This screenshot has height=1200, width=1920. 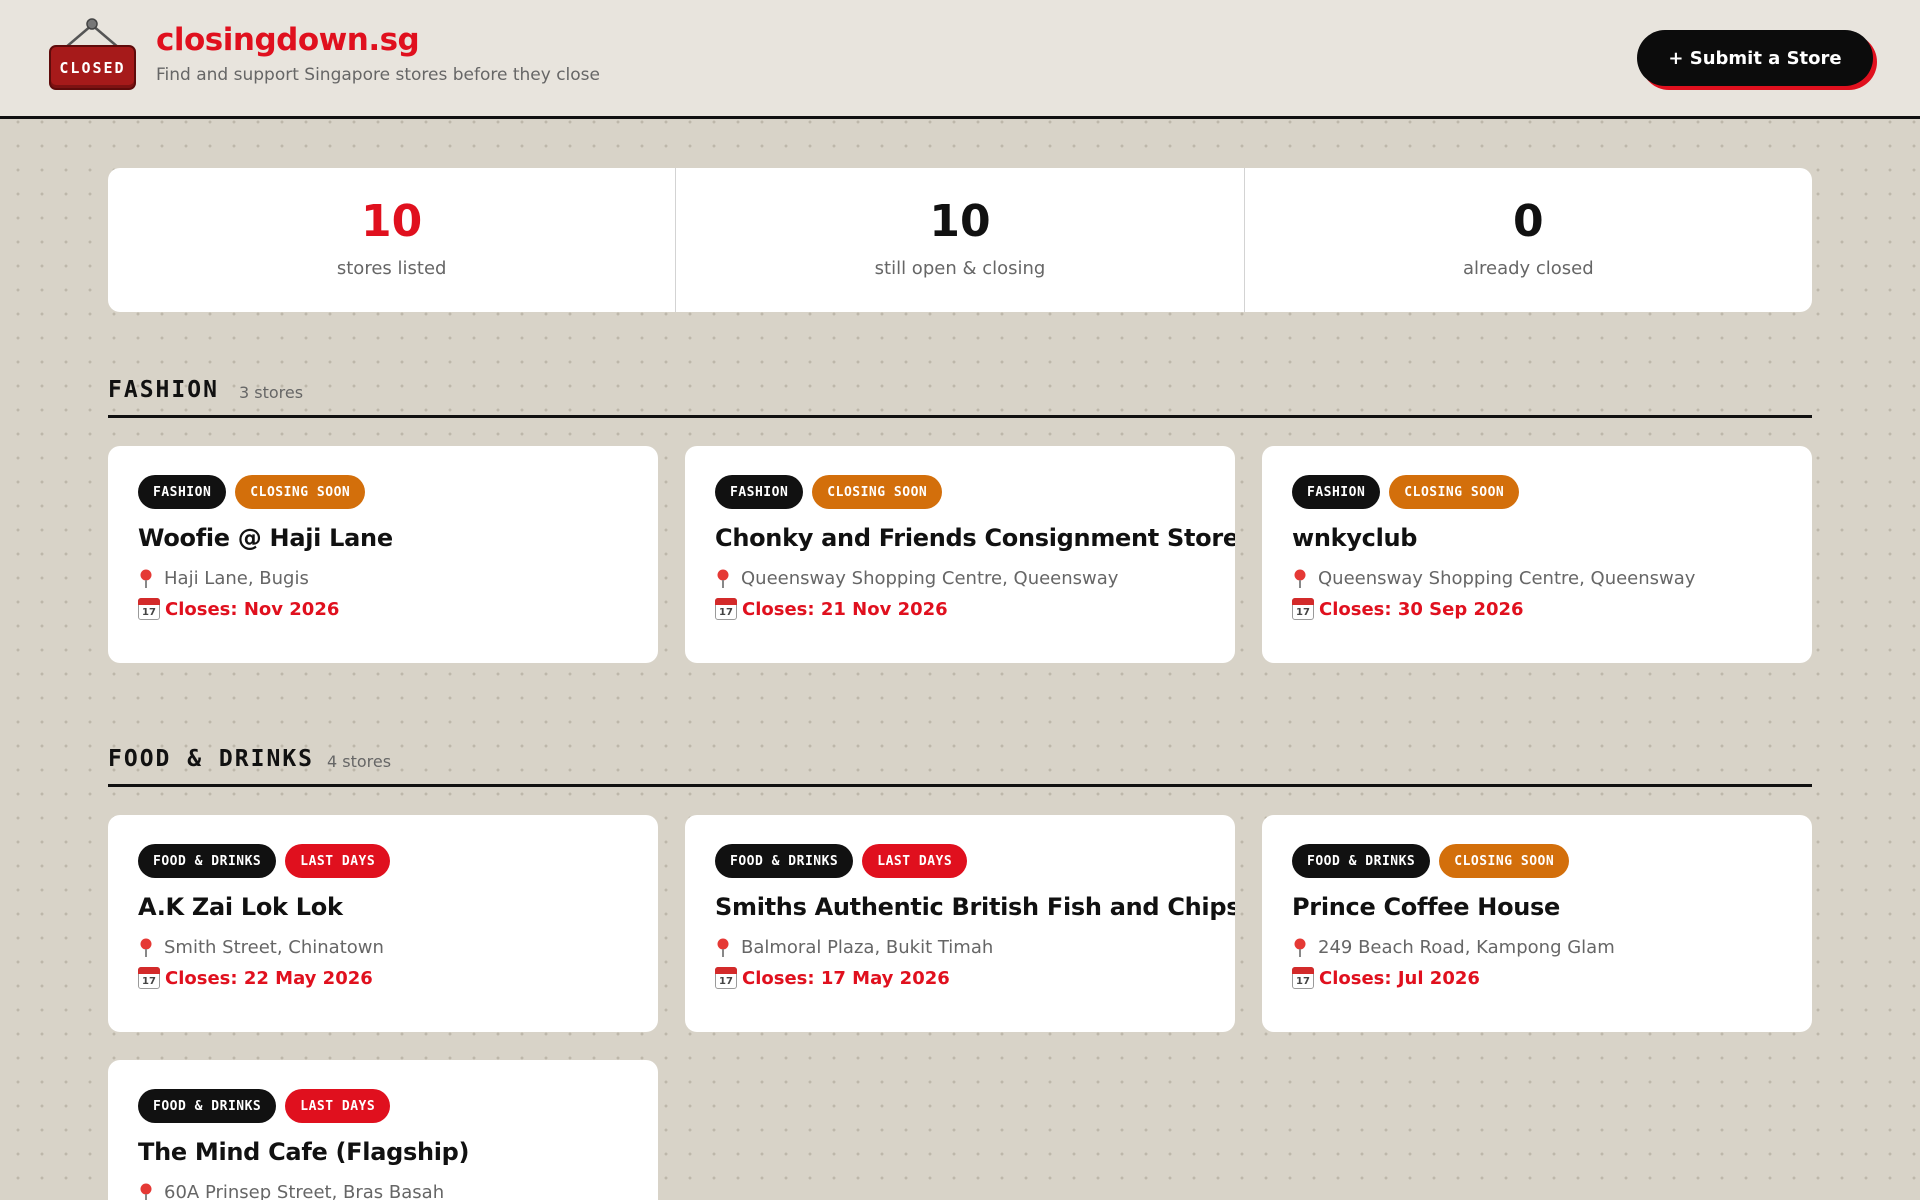 What do you see at coordinates (1466, 947) in the screenshot?
I see `location-text: 249 Beach Road, Kampong Glam` at bounding box center [1466, 947].